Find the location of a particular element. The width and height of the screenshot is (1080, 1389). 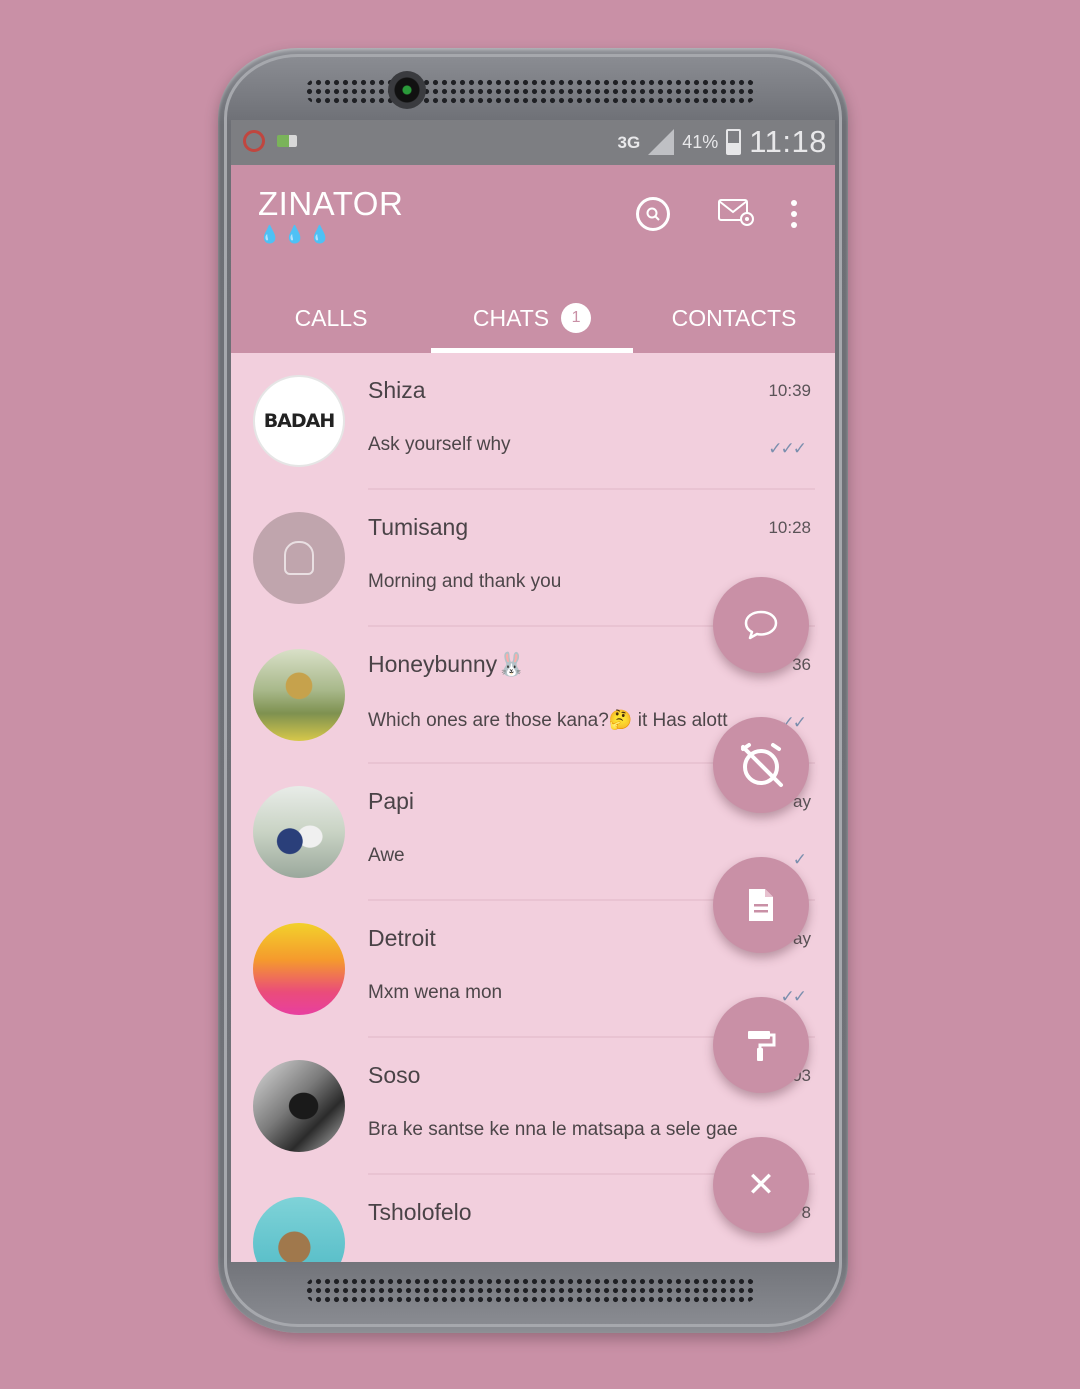

chat-row-shiza: BADAH Shiza Ask yourself why 10:39 ✓✓✓ is located at coordinates (533, 421).